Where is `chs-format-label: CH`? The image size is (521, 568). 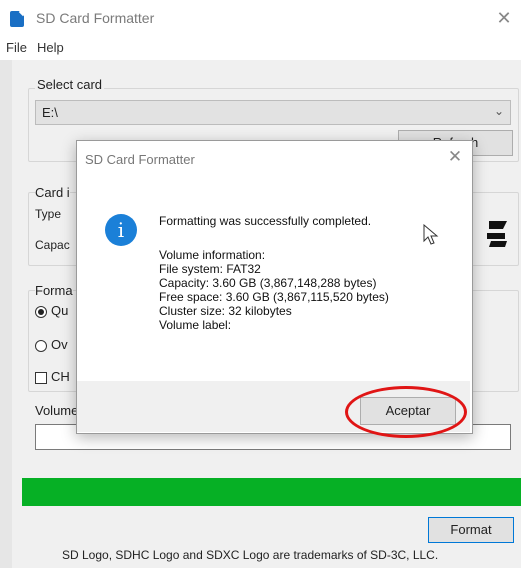
chs-format-label: CH is located at coordinates (60, 376).